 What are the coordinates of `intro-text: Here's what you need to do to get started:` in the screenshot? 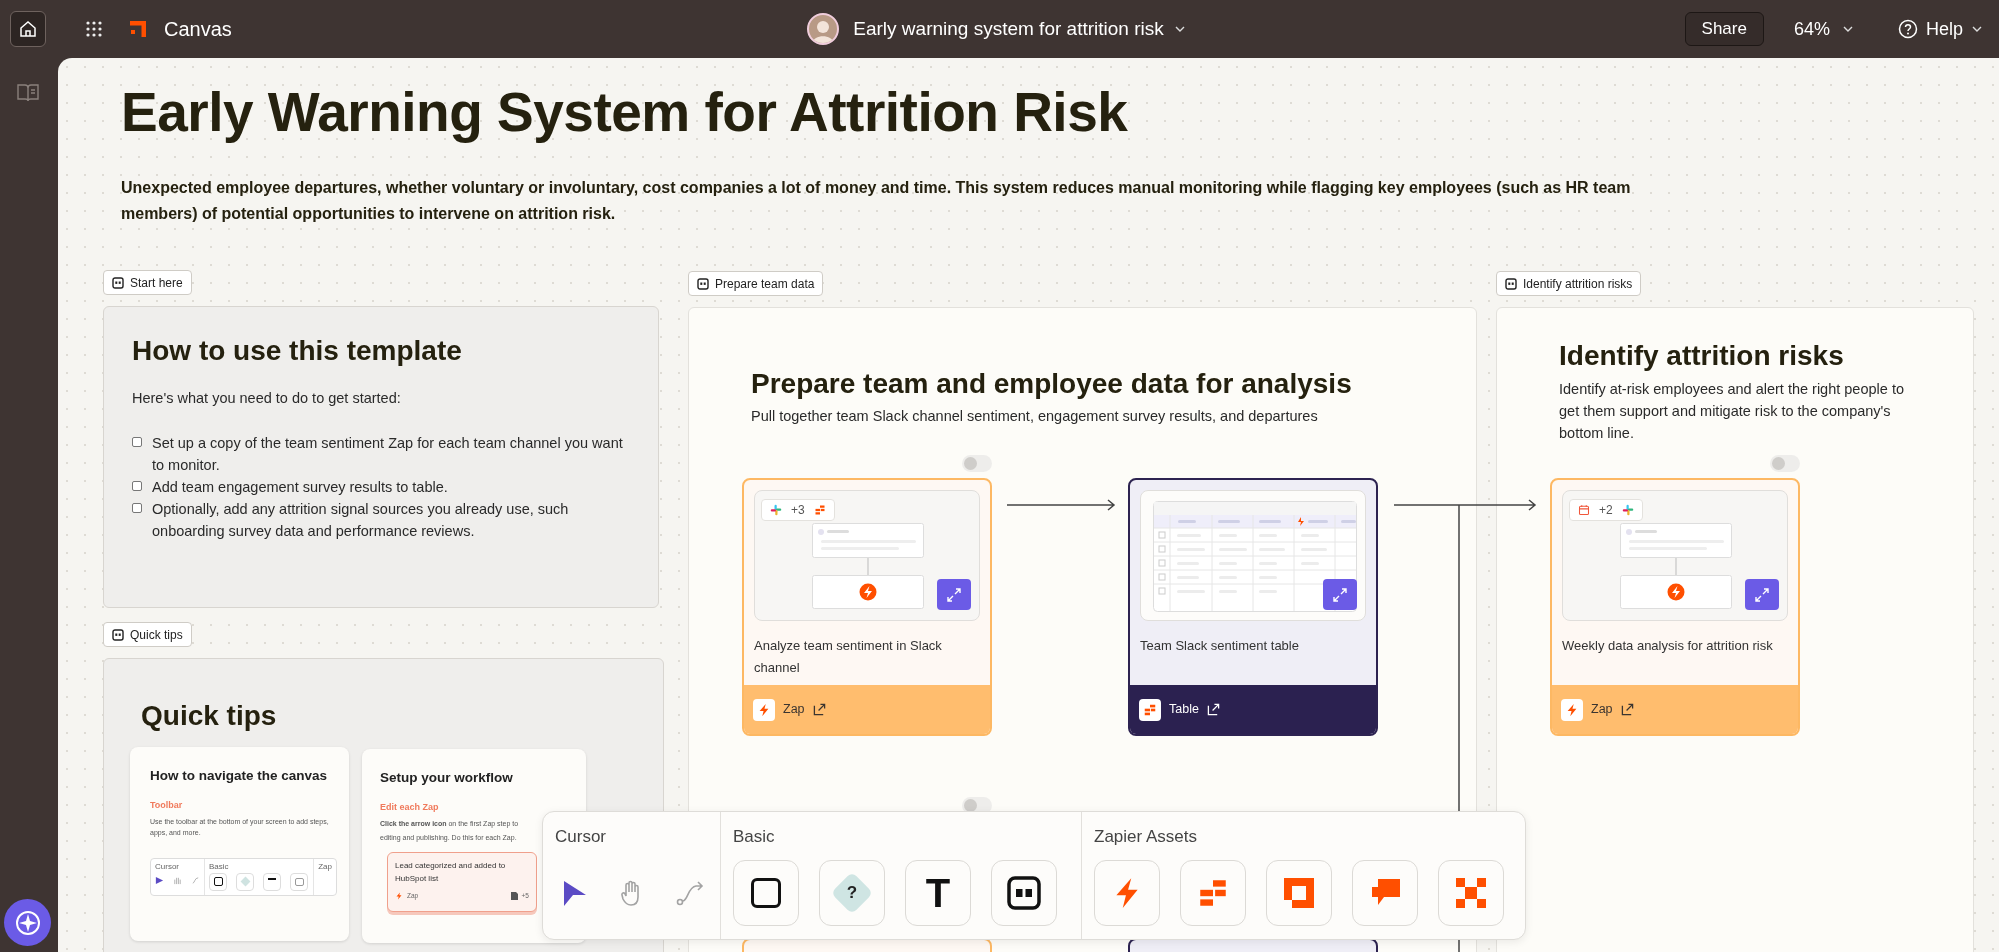 It's located at (267, 398).